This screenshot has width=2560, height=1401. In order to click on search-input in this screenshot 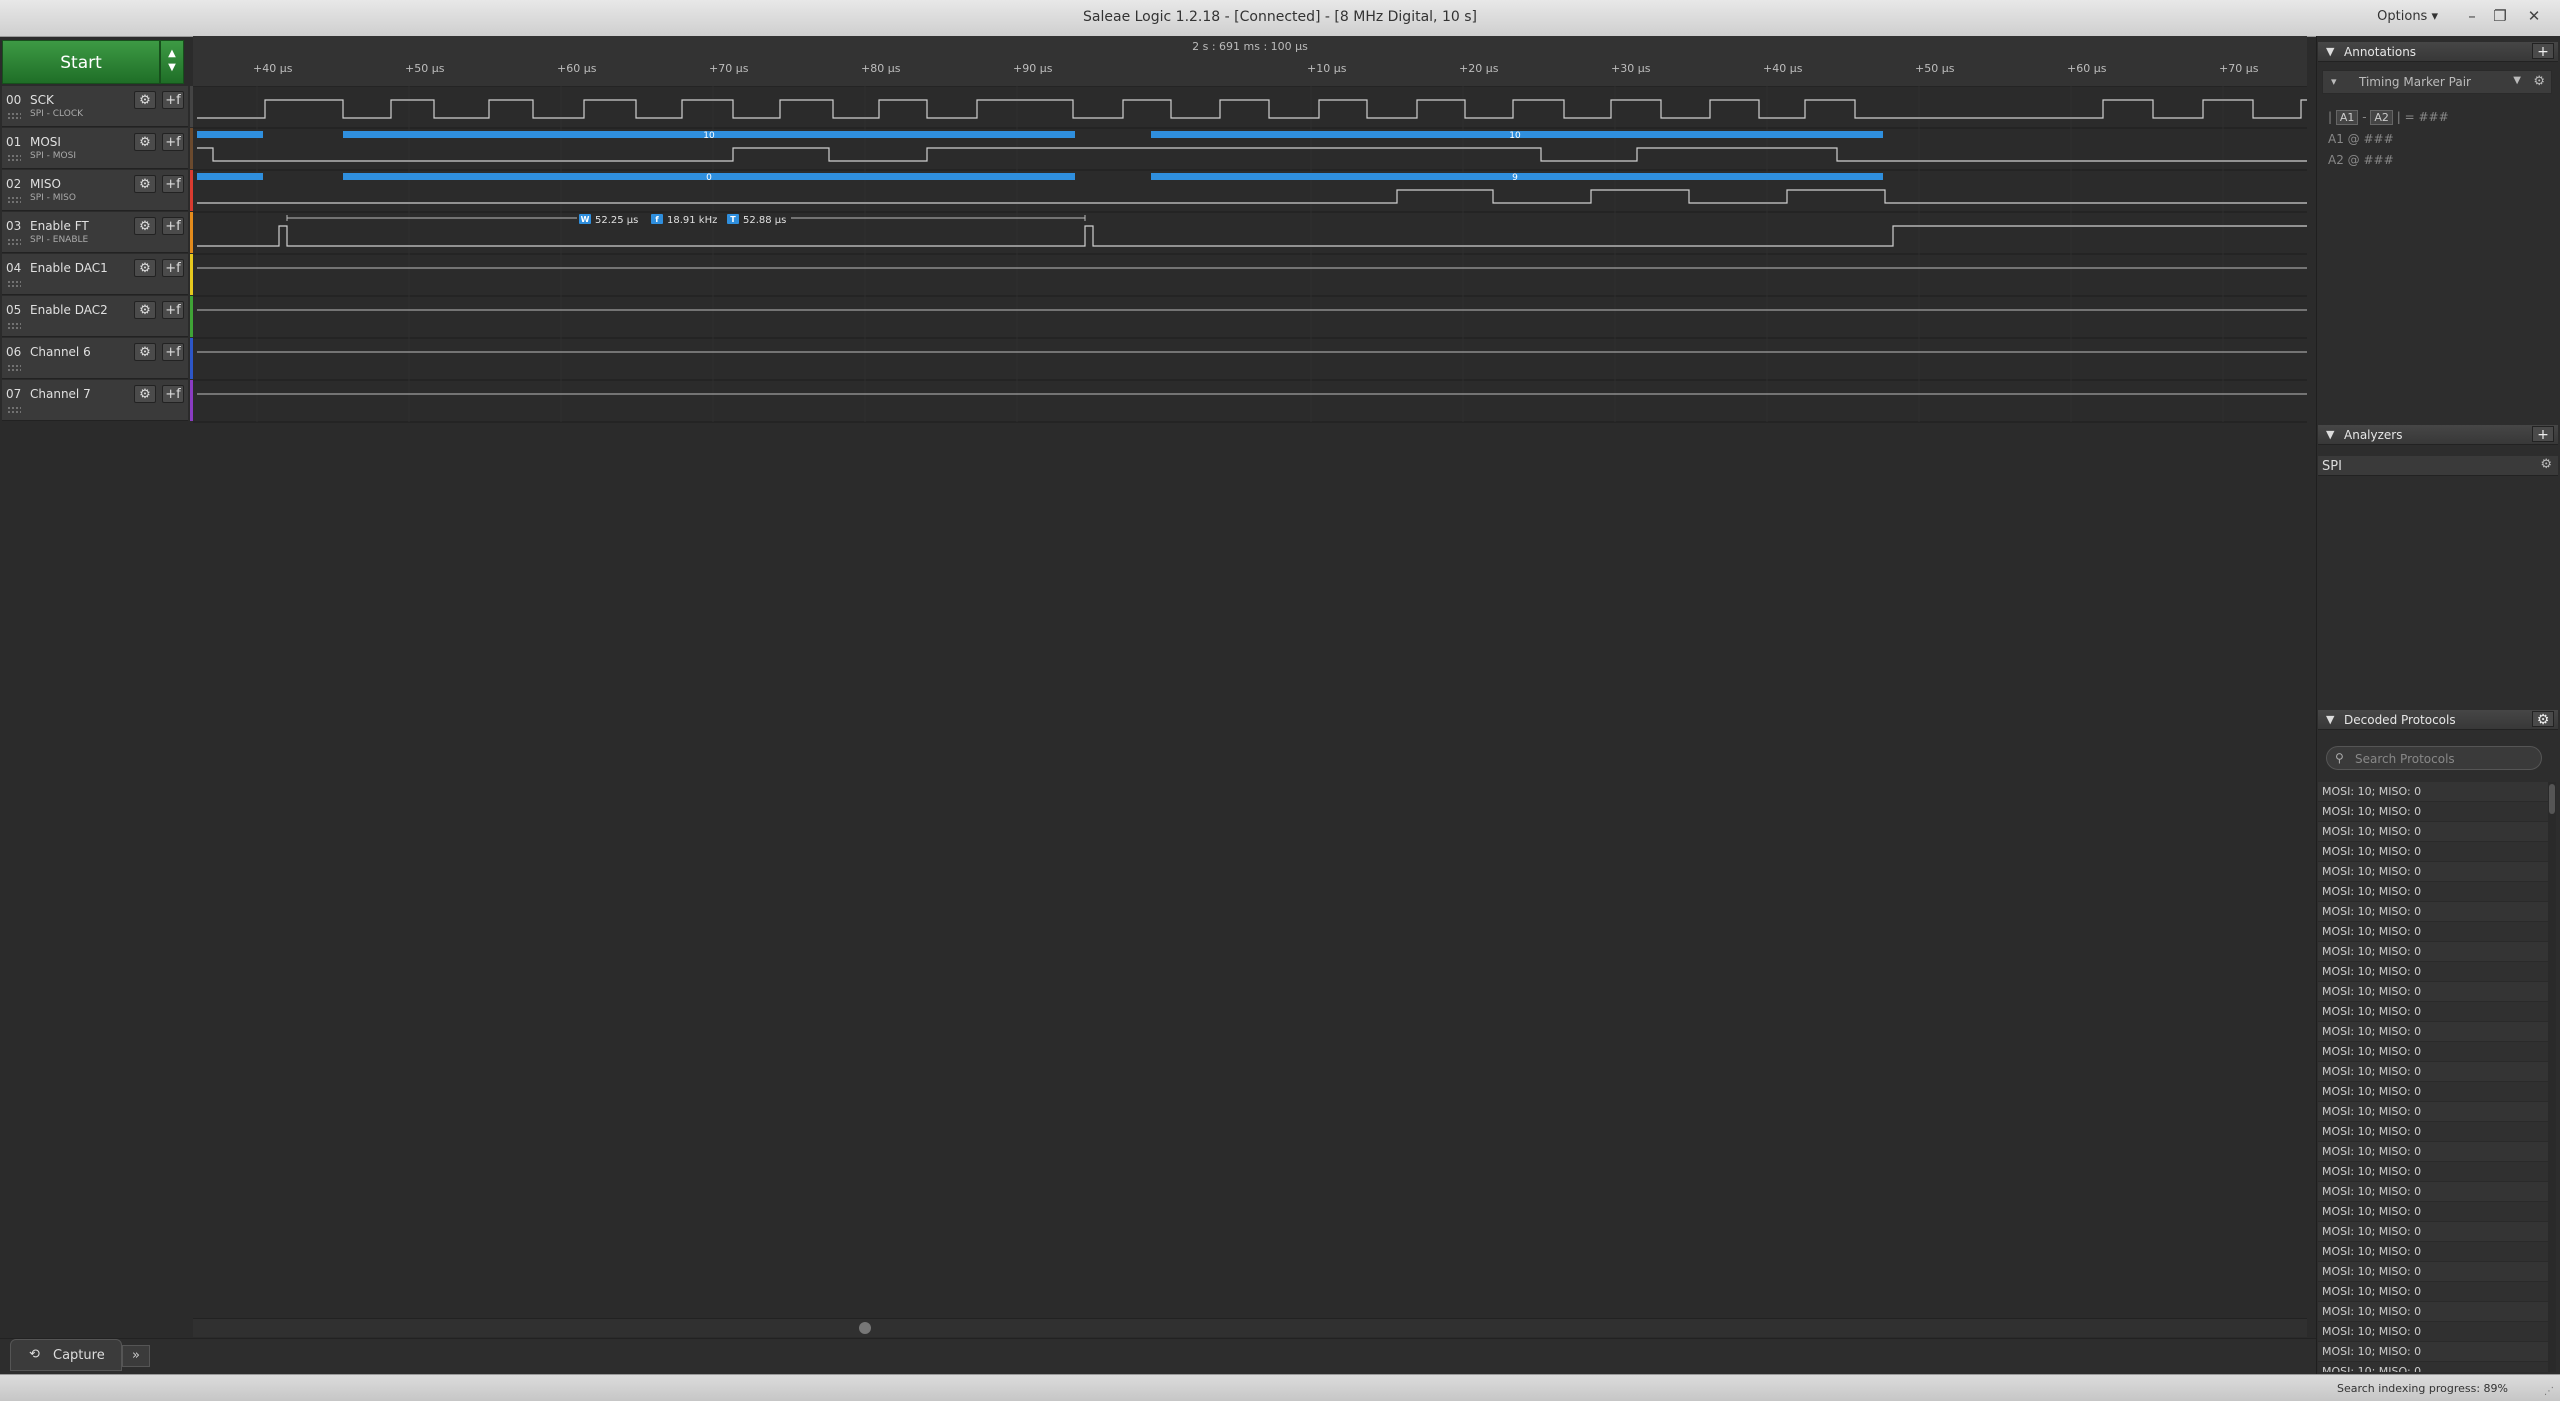, I will do `click(2445, 759)`.